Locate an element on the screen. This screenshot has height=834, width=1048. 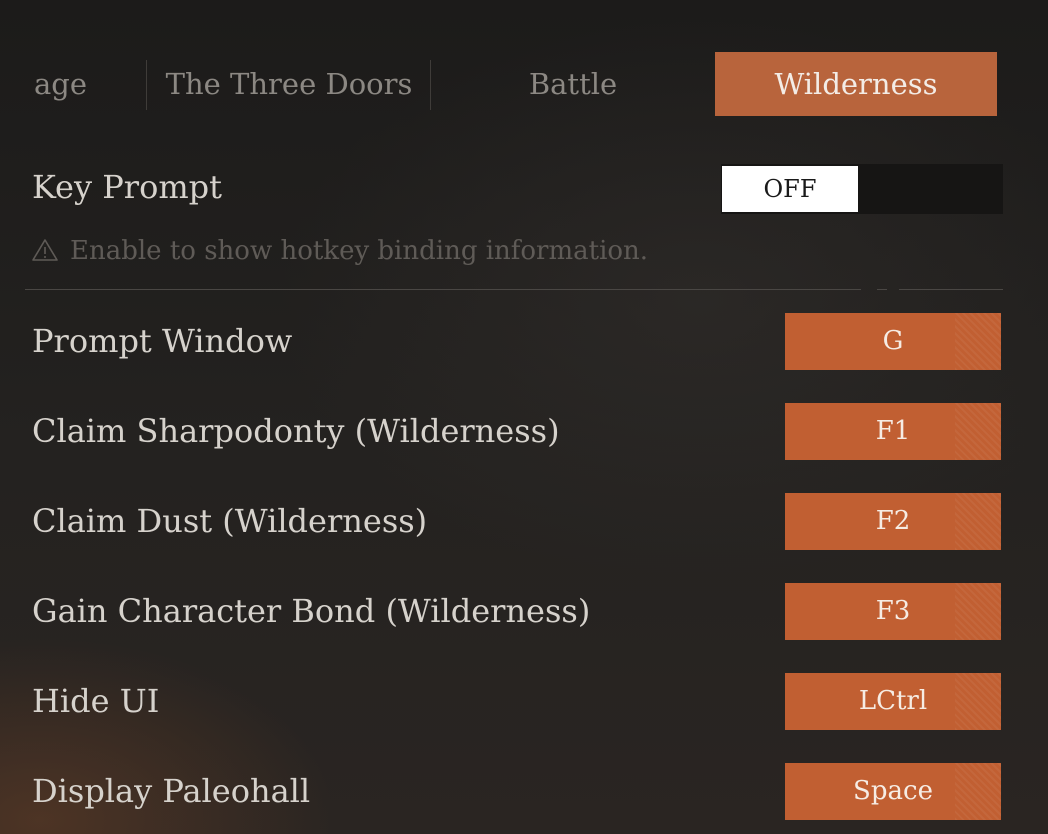
tab-the-three-doors: The Three Doors is located at coordinates (289, 84).